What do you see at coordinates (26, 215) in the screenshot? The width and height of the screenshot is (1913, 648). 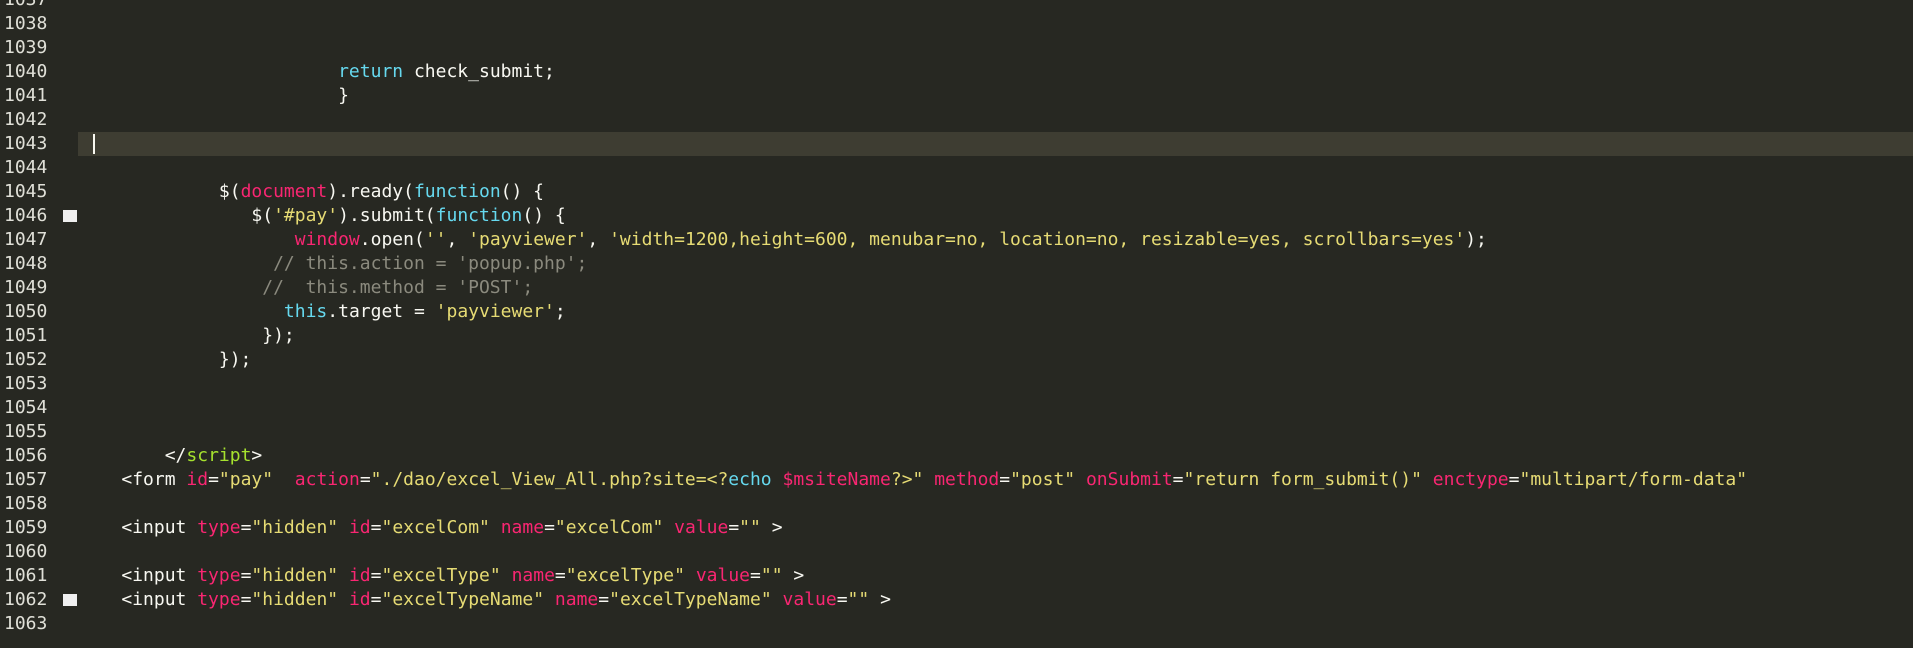 I see `line-number: 1046` at bounding box center [26, 215].